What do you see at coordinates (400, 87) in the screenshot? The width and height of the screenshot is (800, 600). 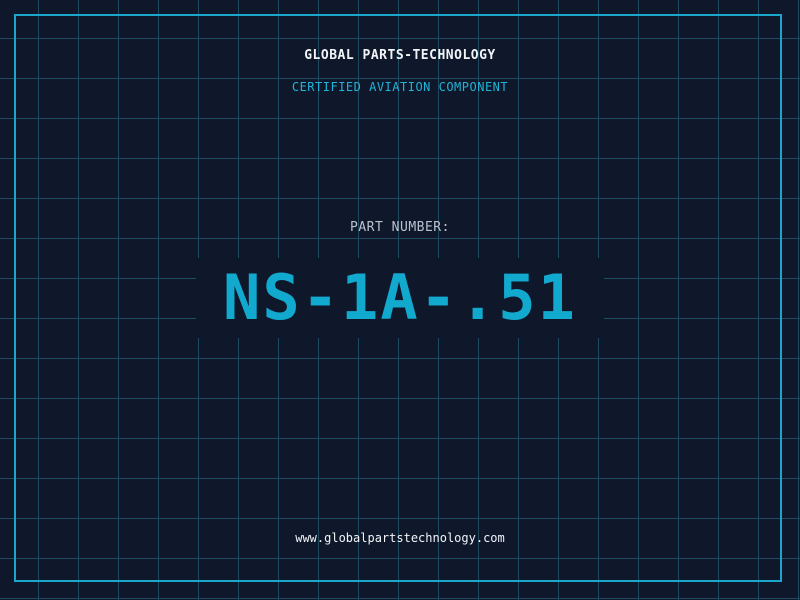 I see `certification-subtitle: CERTIFIED AVIATION COMPONENT` at bounding box center [400, 87].